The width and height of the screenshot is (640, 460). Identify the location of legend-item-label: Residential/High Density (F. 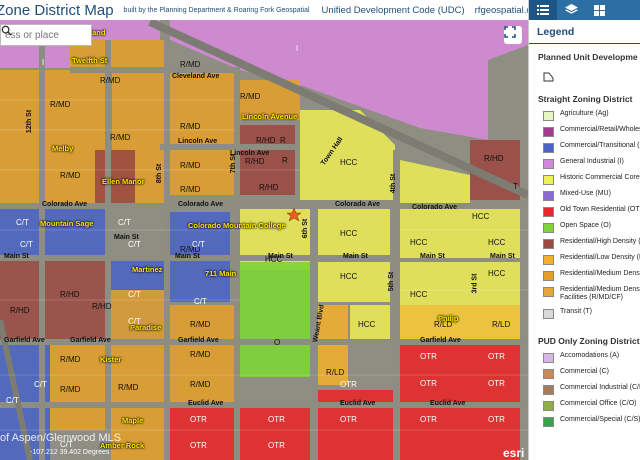
(600, 241).